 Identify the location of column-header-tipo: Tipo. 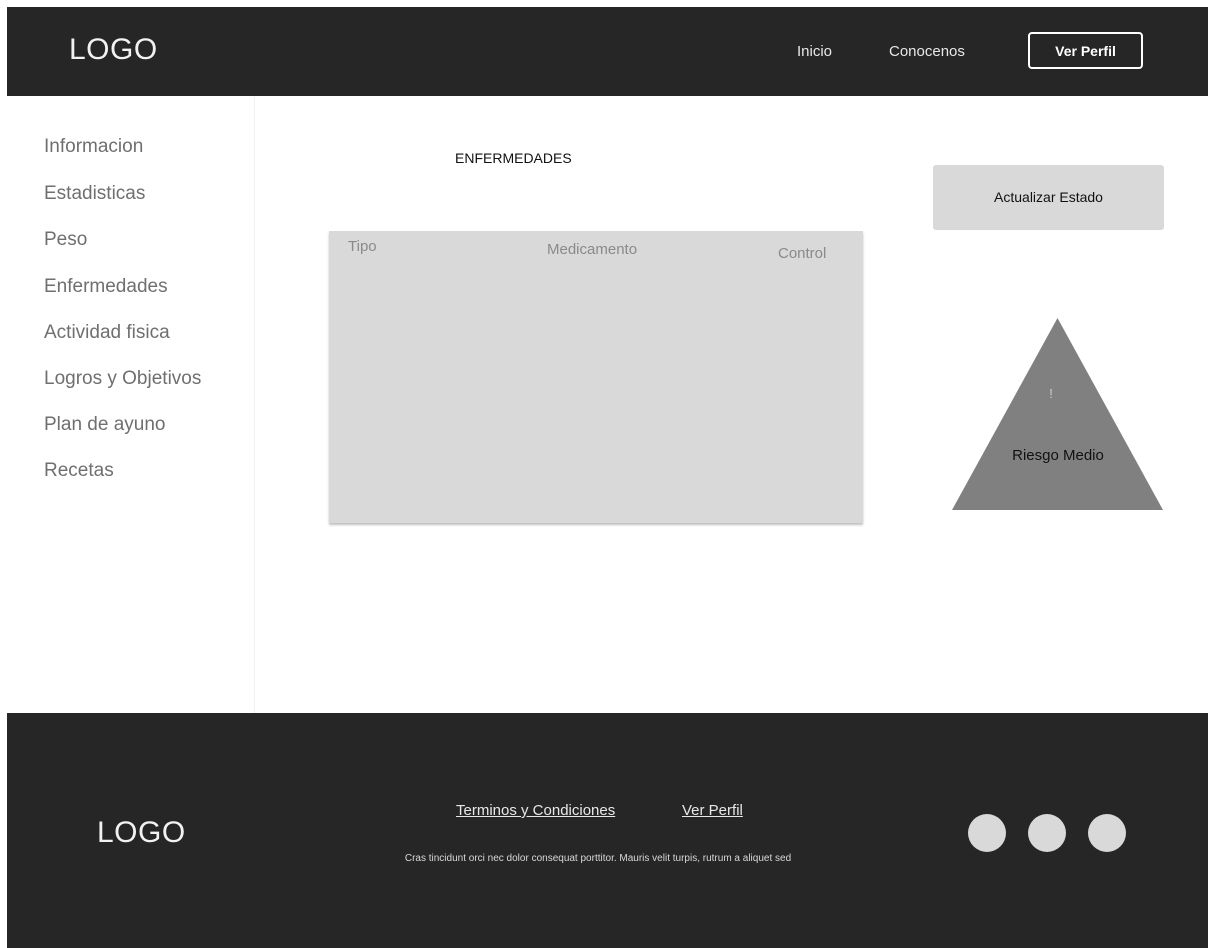
(362, 246).